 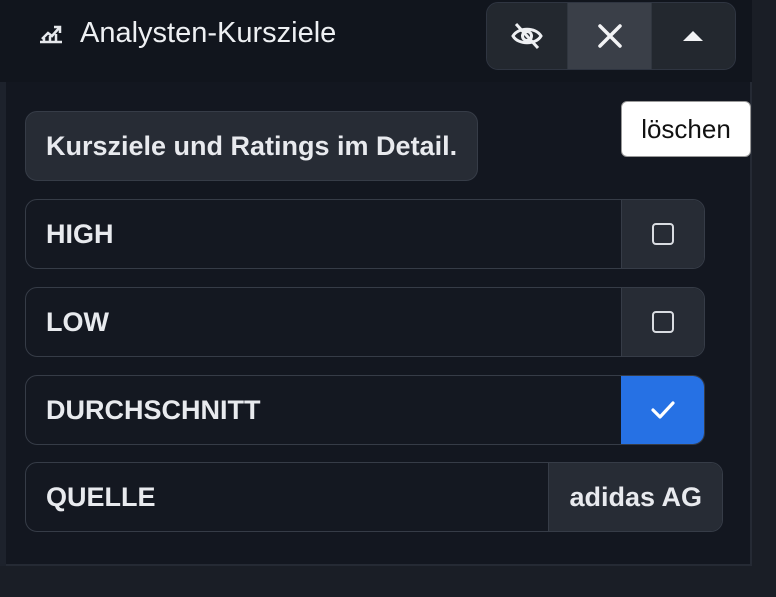 What do you see at coordinates (376, 41) in the screenshot?
I see `panel-header: Analysten-Kursziele` at bounding box center [376, 41].